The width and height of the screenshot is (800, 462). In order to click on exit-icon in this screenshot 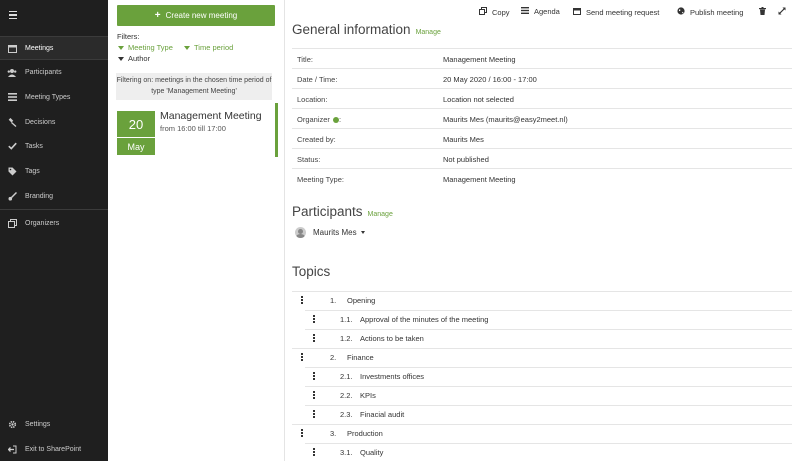, I will do `click(12, 449)`.